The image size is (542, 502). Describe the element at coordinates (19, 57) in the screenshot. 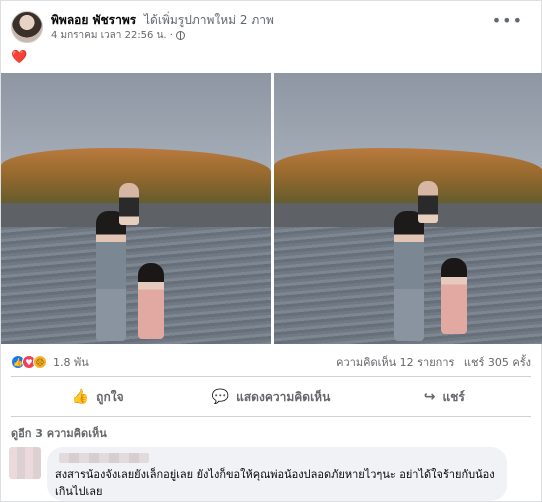

I see `caption-heart-emoji: ❤️` at that location.